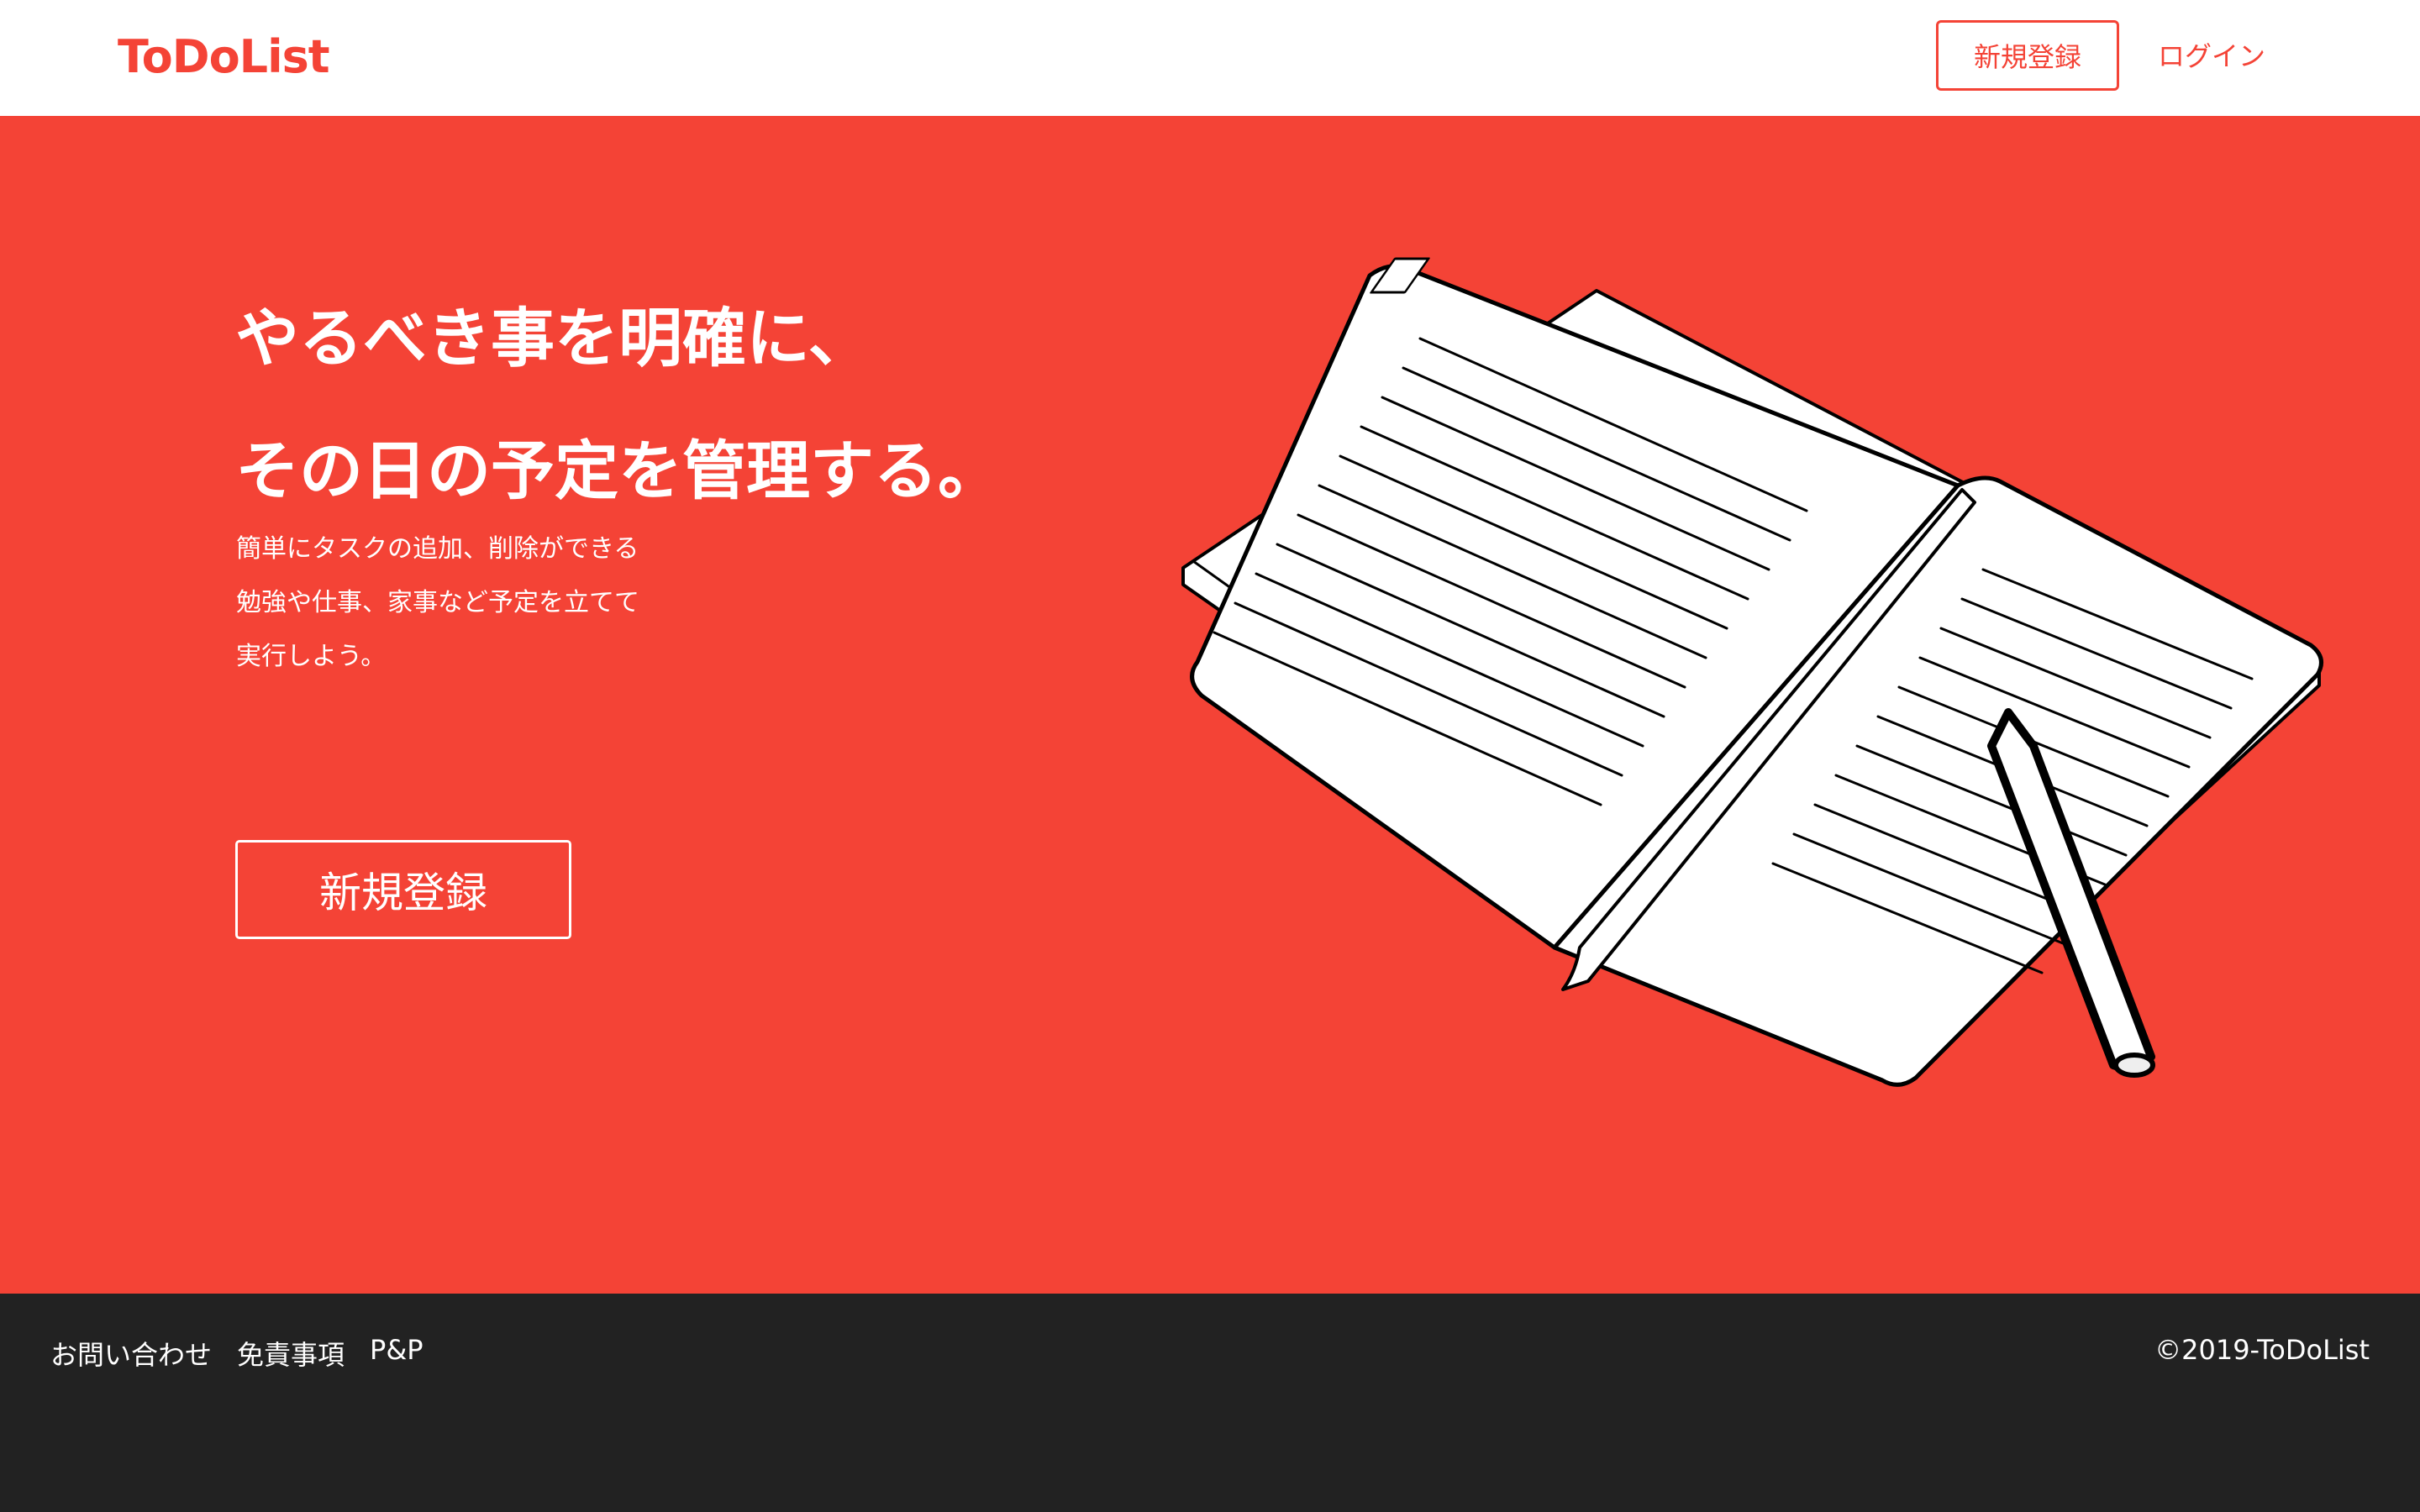 This screenshot has height=1512, width=2420. What do you see at coordinates (553, 338) in the screenshot?
I see `hero-headline-line-1: やるべき事を明確に、` at bounding box center [553, 338].